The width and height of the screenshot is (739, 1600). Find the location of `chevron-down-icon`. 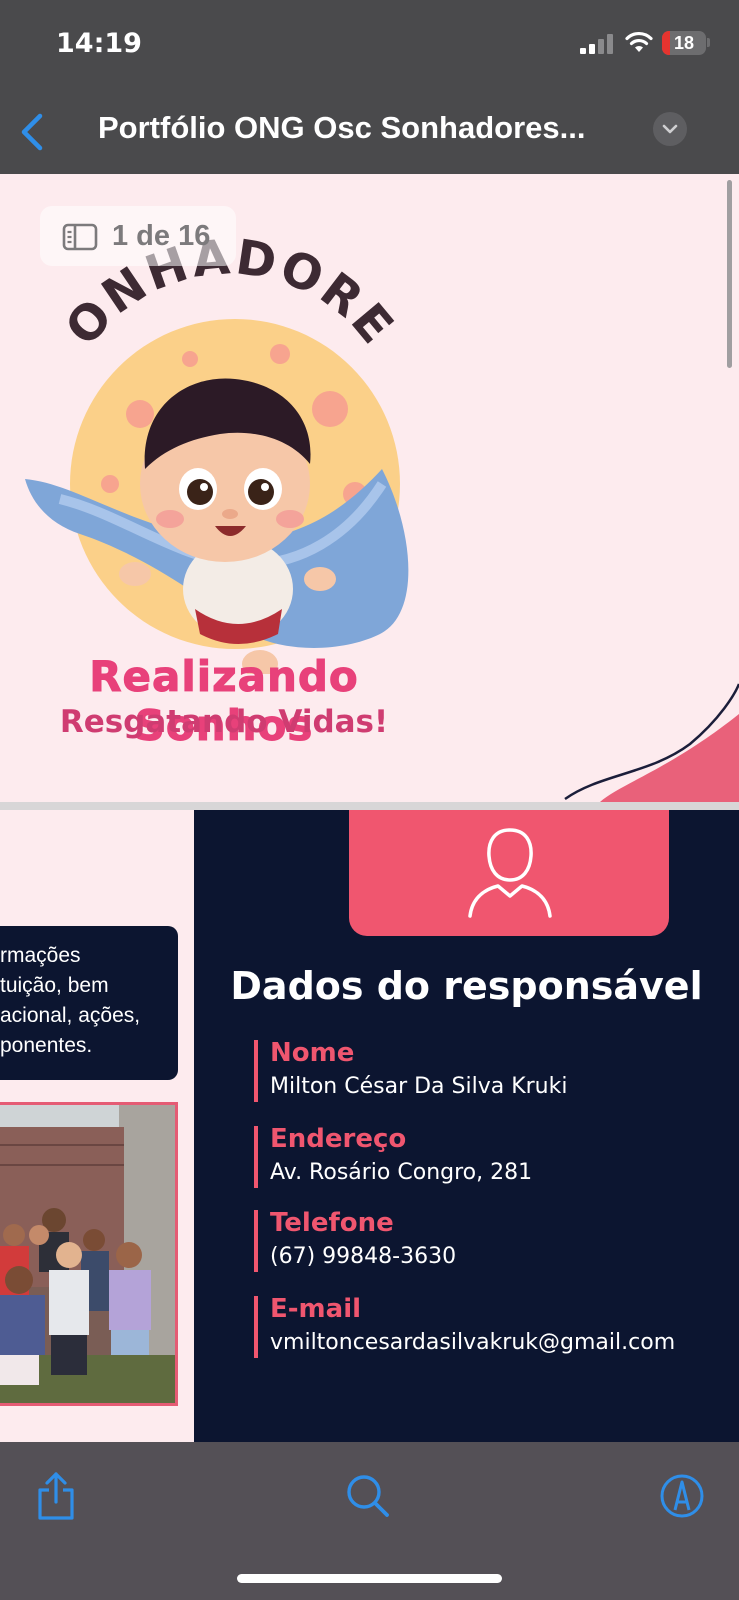

chevron-down-icon is located at coordinates (670, 129).